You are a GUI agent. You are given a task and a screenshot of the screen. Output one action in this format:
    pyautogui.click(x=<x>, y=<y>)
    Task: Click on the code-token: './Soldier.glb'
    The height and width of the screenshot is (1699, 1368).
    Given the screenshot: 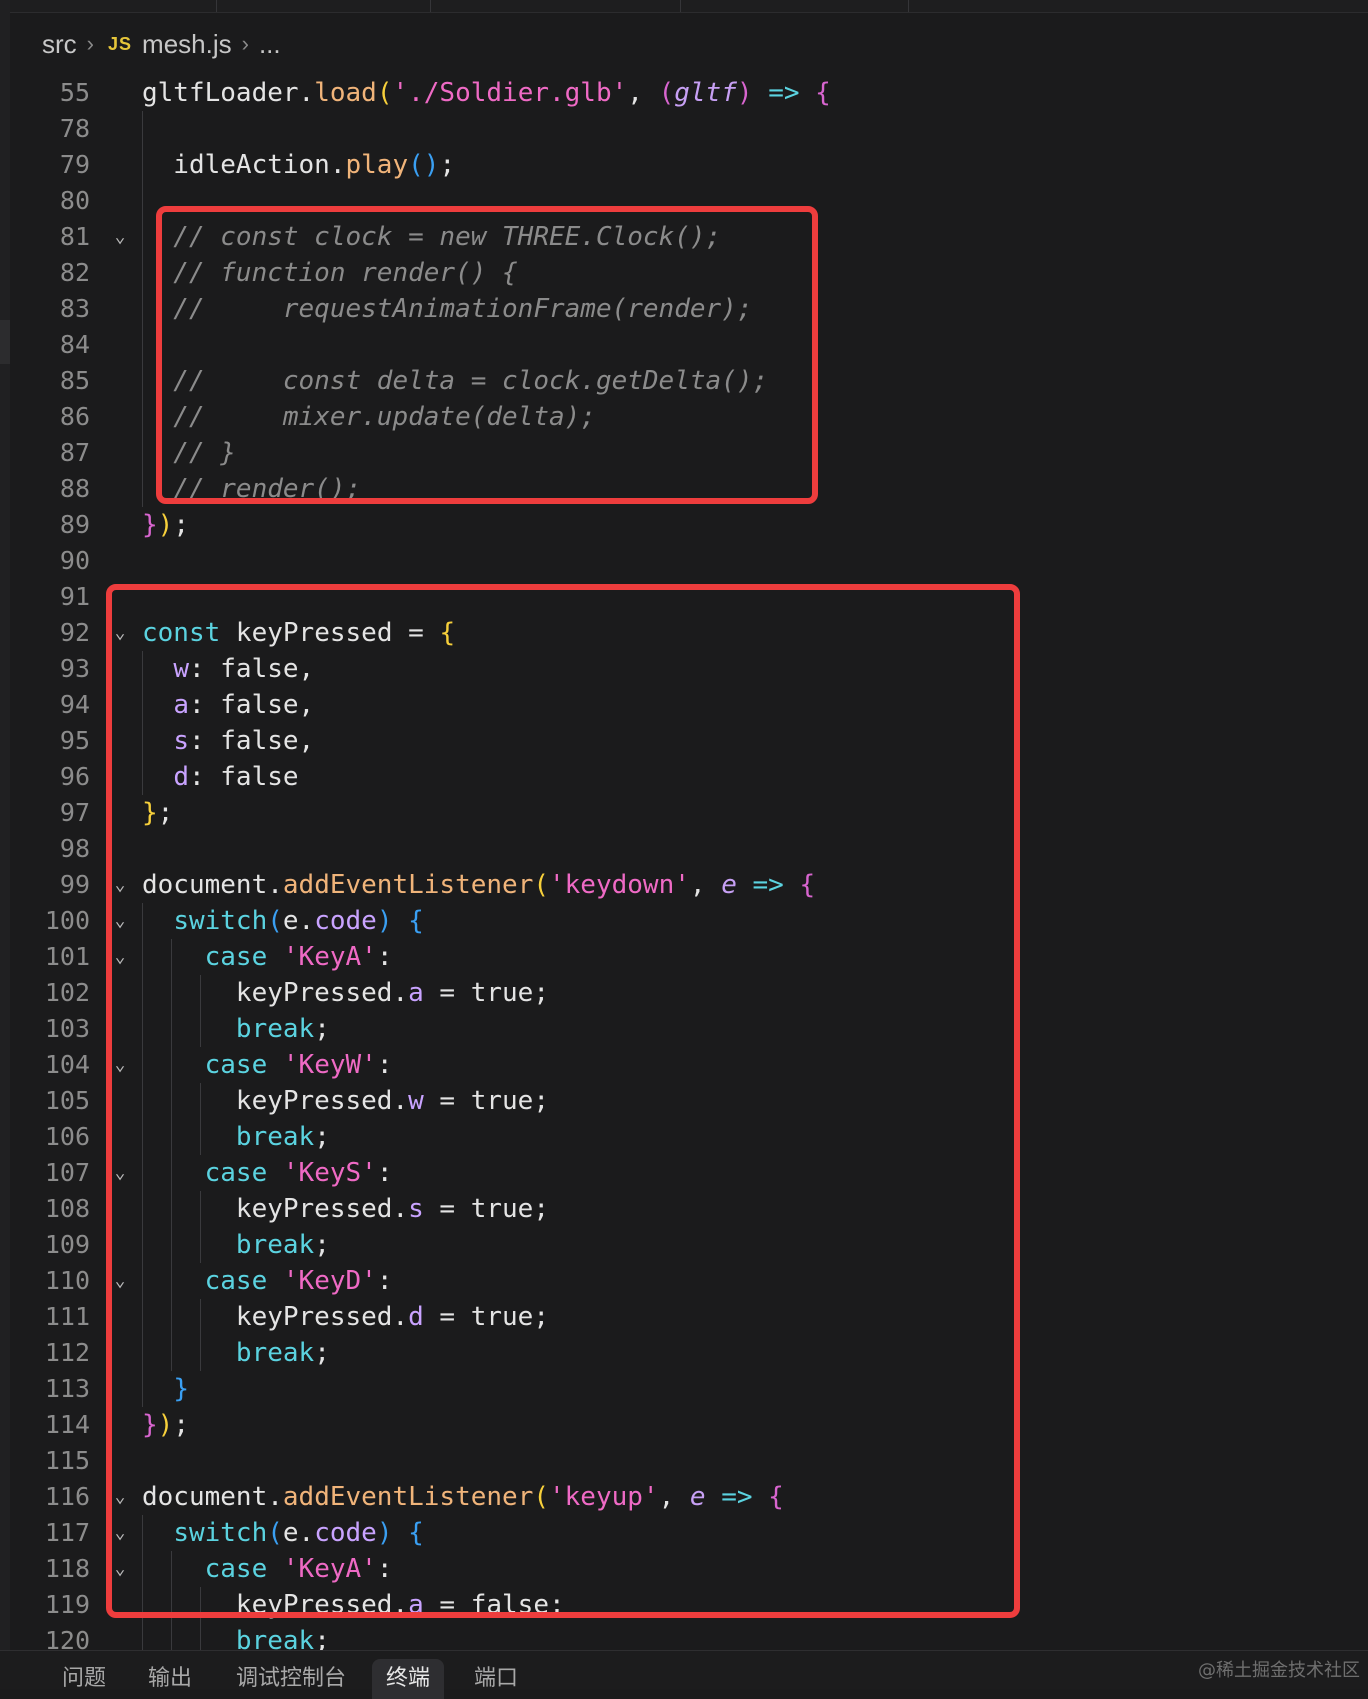 What is the action you would take?
    pyautogui.click(x=510, y=93)
    